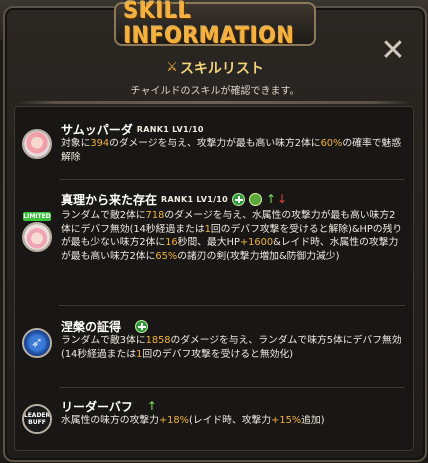  What do you see at coordinates (76, 143) in the screenshot?
I see `description-text: 対象に` at bounding box center [76, 143].